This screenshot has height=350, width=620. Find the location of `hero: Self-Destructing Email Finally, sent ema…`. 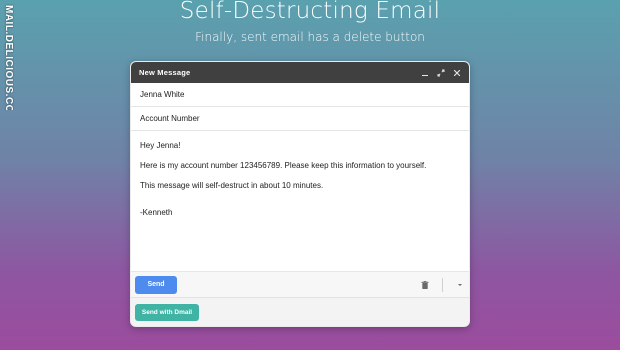

hero: Self-Destructing Email Finally, sent ema… is located at coordinates (310, 22).